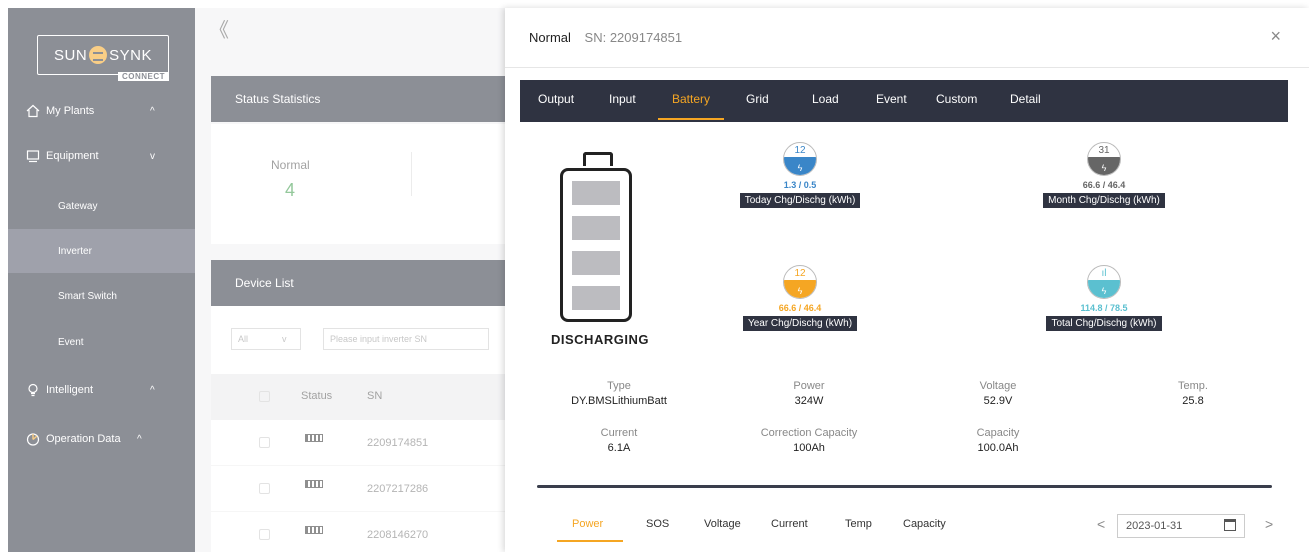 Image resolution: width=1309 pixels, height=552 pixels. What do you see at coordinates (266, 339) in the screenshot?
I see `status-filter-select: All v` at bounding box center [266, 339].